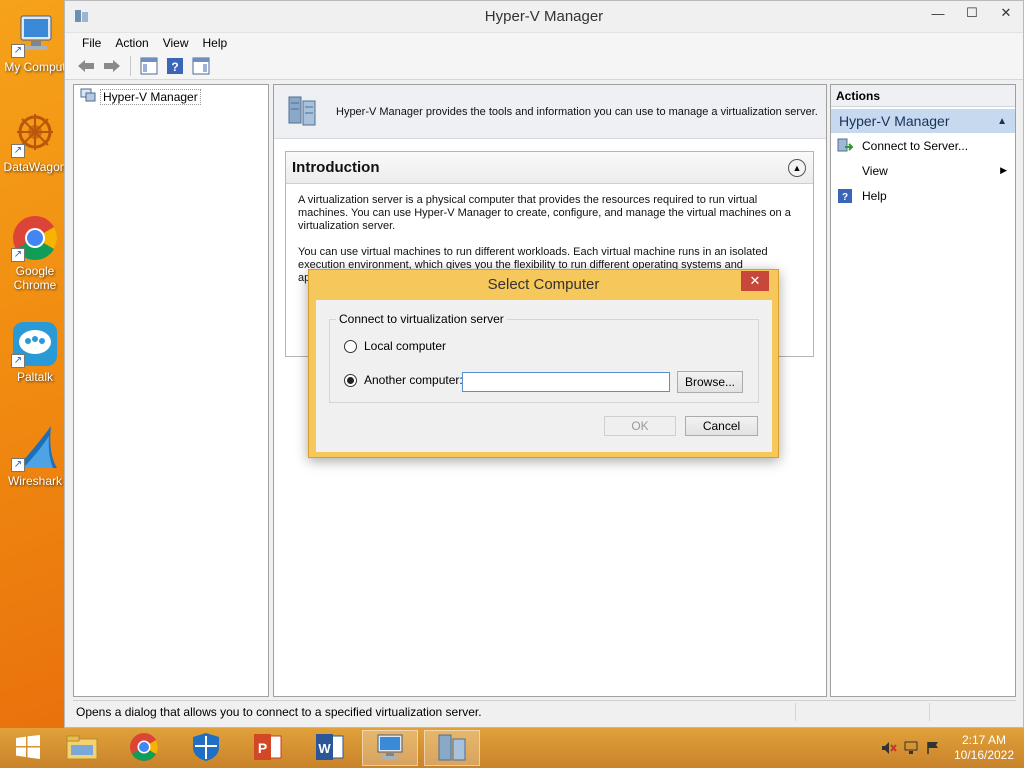 Image resolution: width=1024 pixels, height=768 pixels. Describe the element at coordinates (923, 195) in the screenshot. I see `action-help: ? Help` at that location.